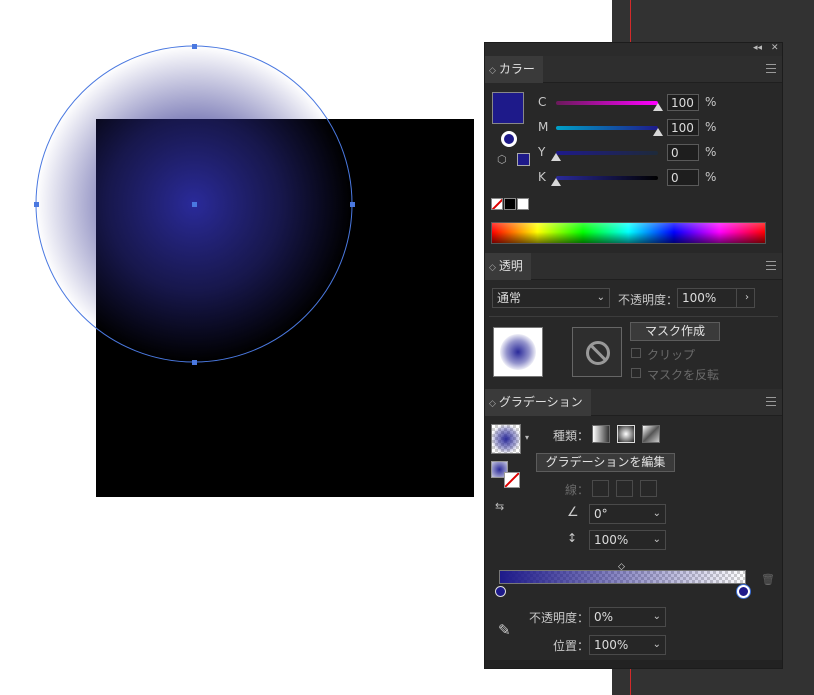  I want to click on channel-m-slider, so click(607, 128).